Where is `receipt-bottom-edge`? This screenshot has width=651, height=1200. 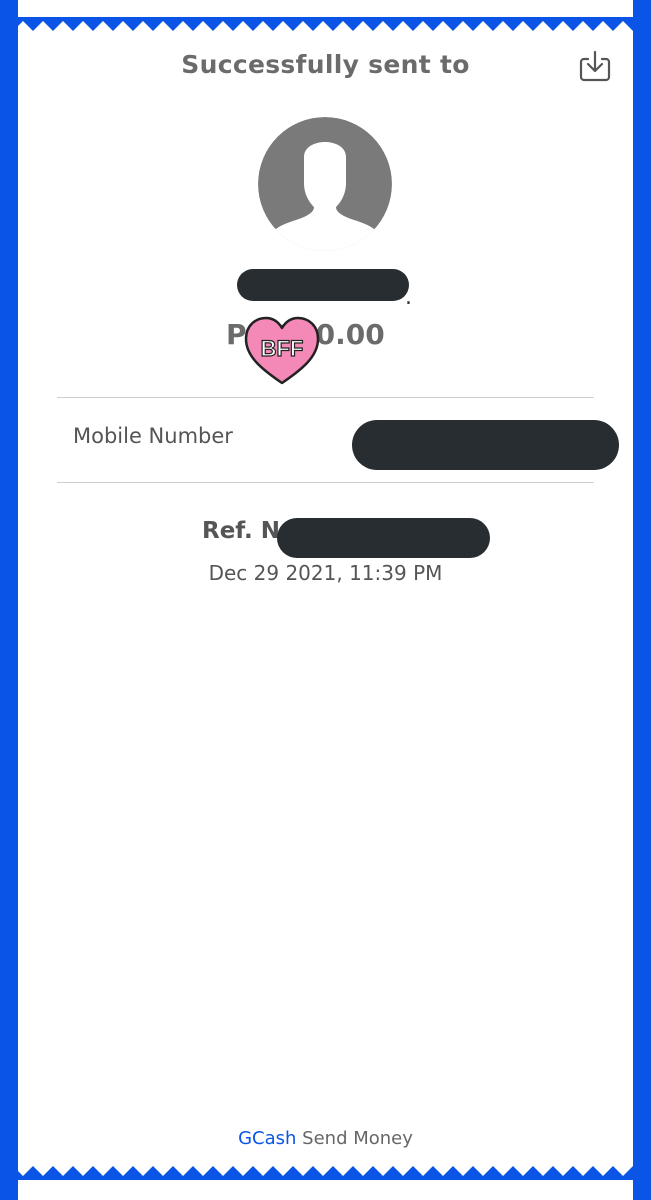 receipt-bottom-edge is located at coordinates (325, 1173).